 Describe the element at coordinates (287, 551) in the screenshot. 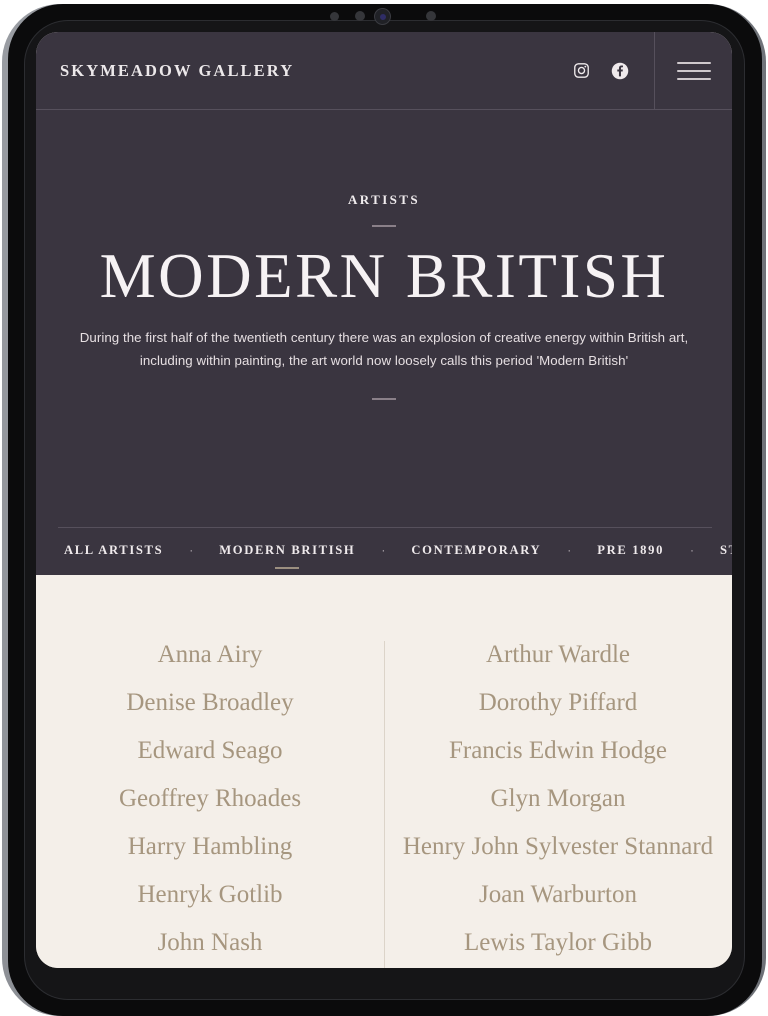

I see `tab-modern-british: MODERN BRITISH` at that location.